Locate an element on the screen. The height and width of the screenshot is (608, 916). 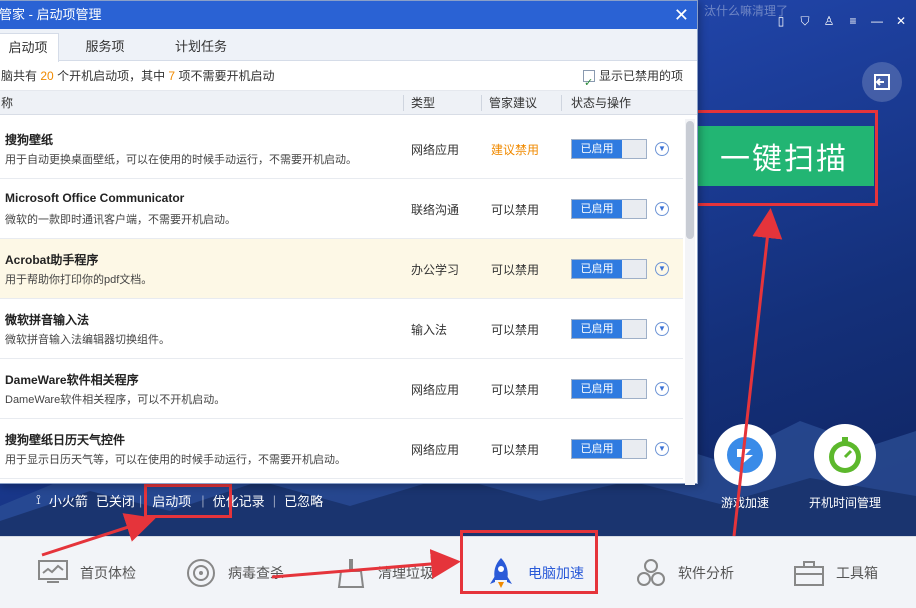
rocket-status: 已关闭 is located at coordinates (115, 500).